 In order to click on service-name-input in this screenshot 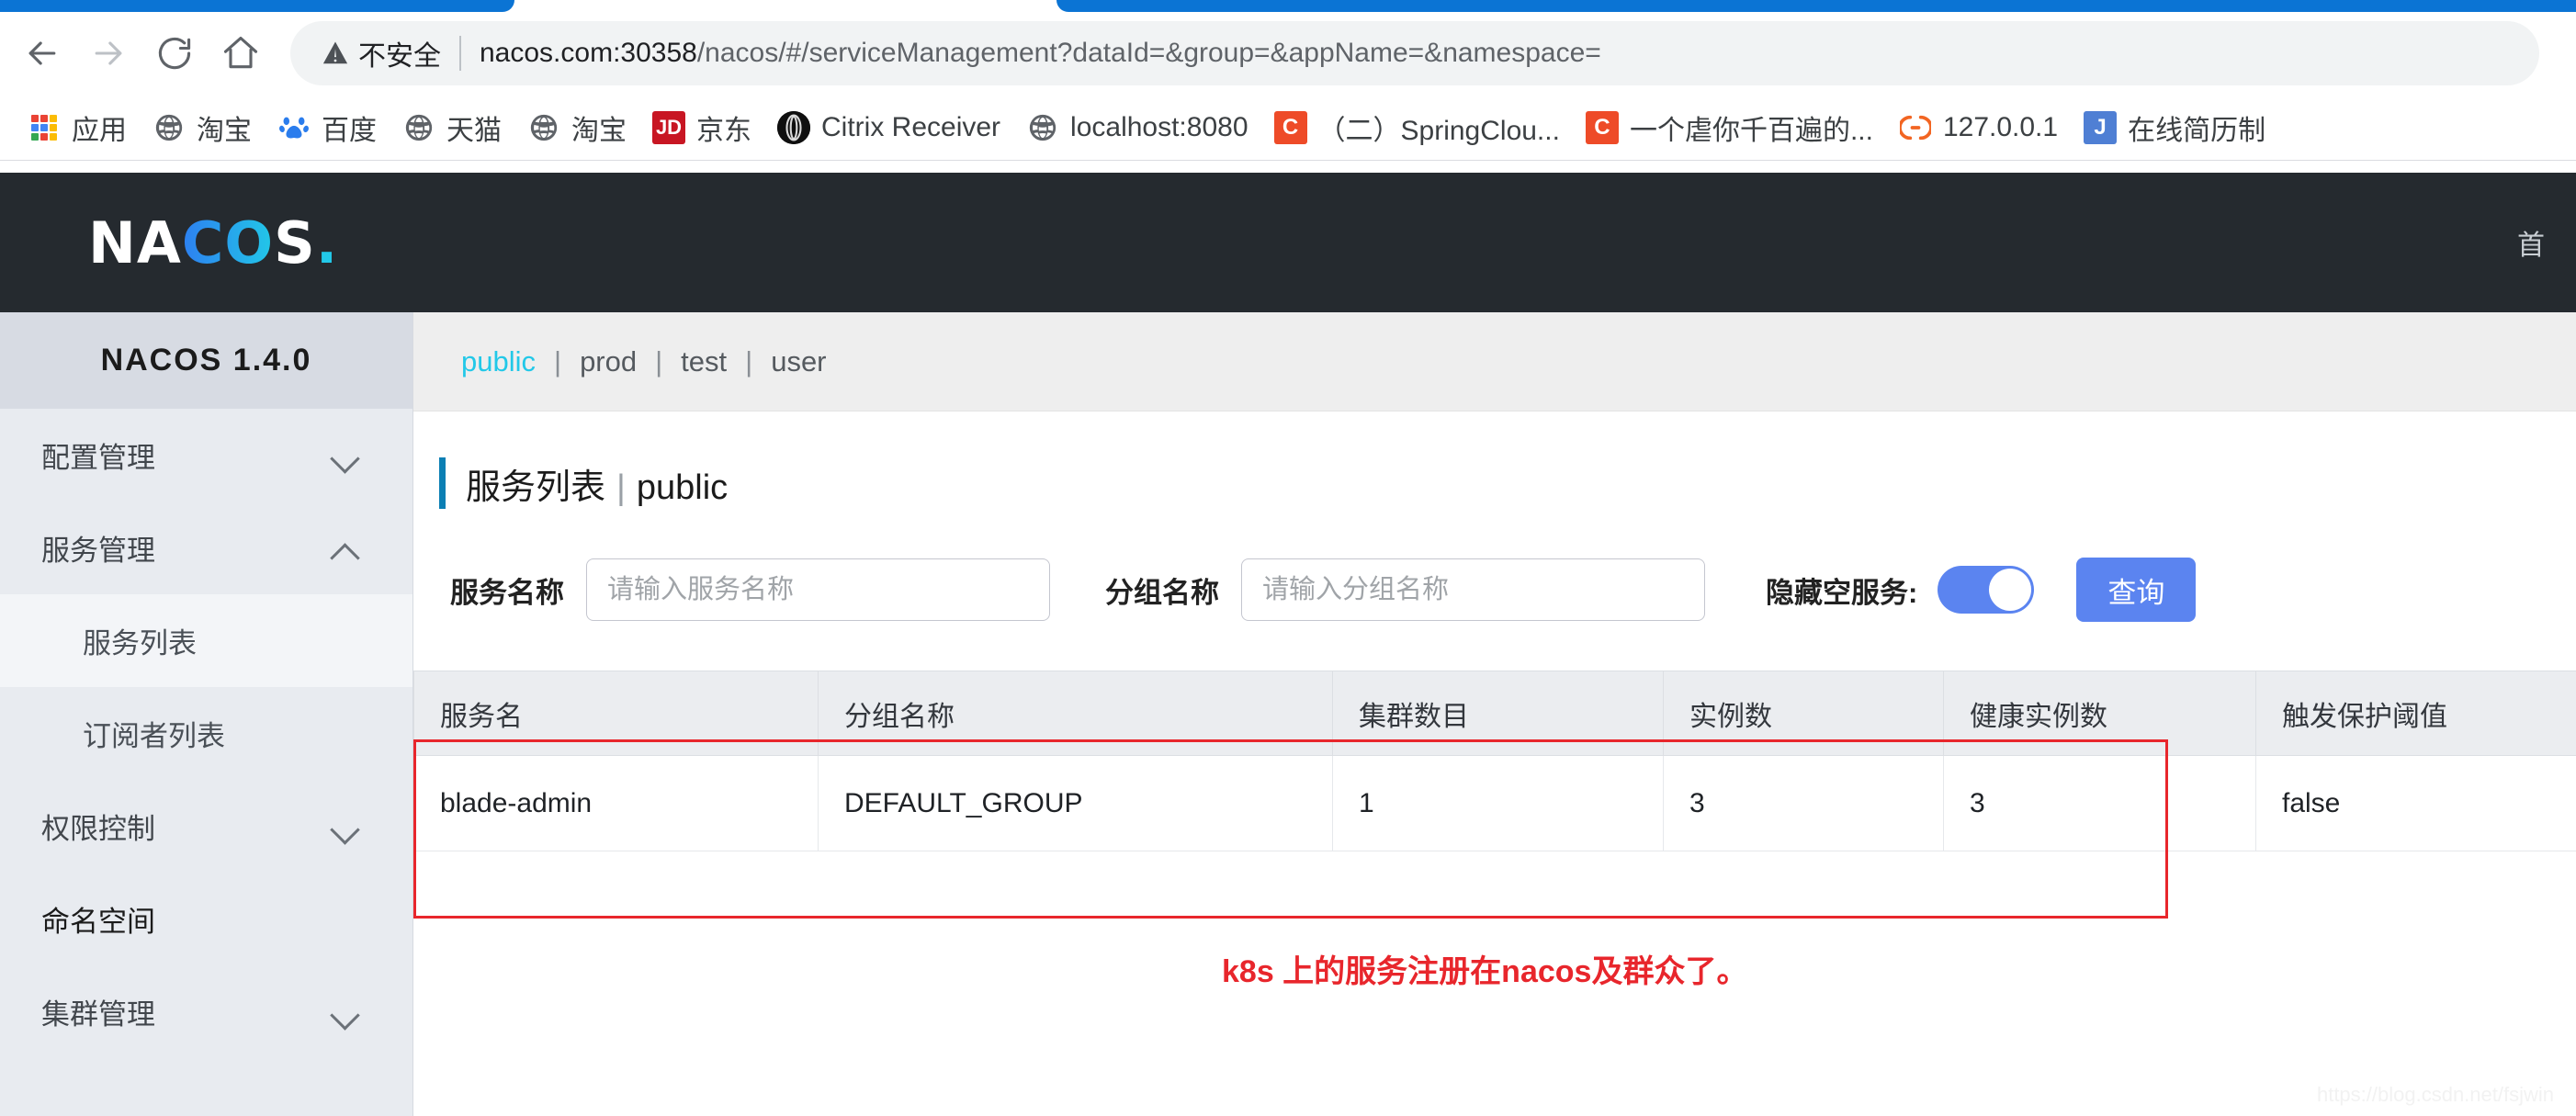, I will do `click(818, 589)`.